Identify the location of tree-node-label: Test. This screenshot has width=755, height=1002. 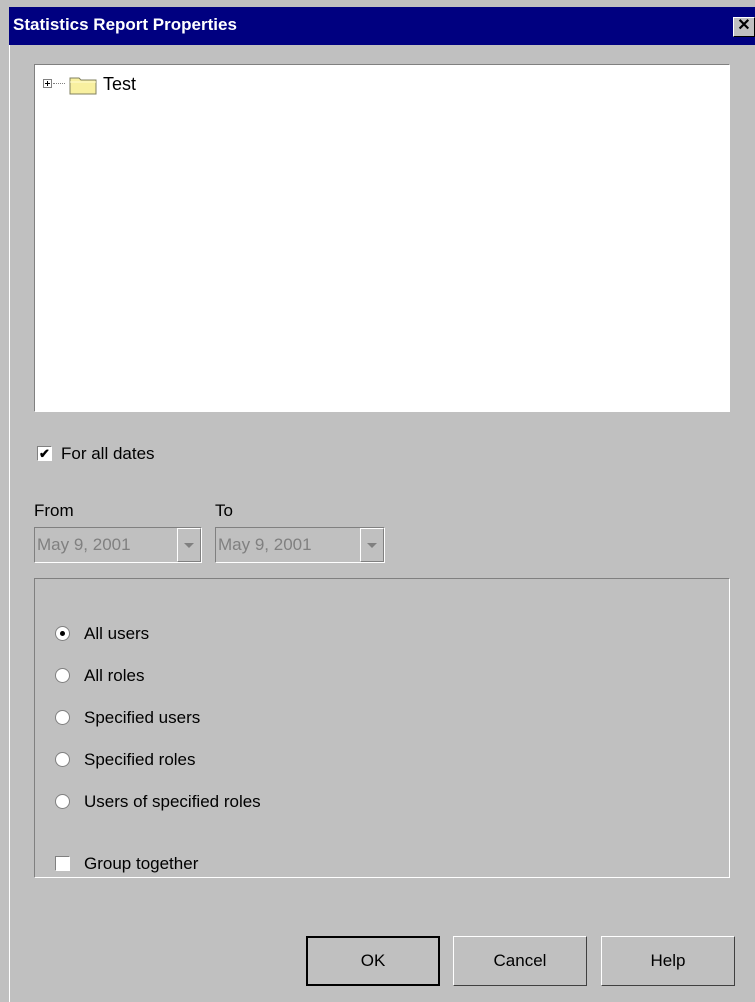
(120, 84).